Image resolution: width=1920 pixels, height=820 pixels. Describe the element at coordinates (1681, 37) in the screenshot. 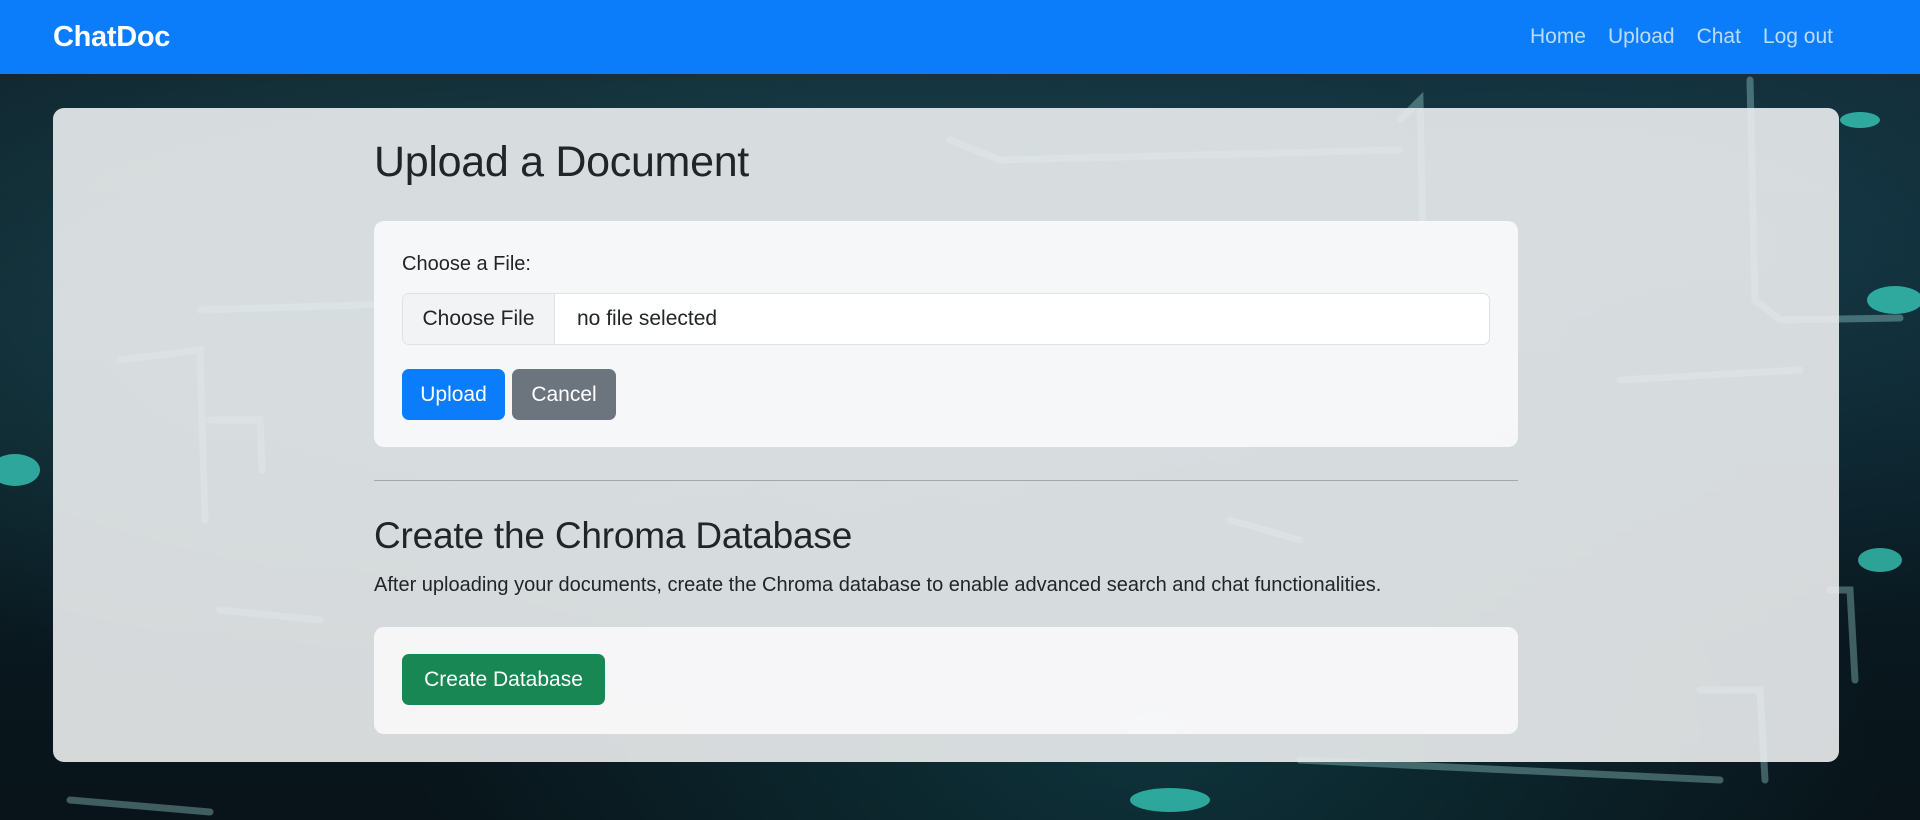

I see `nav-links: Home Upload Chat Log out` at that location.